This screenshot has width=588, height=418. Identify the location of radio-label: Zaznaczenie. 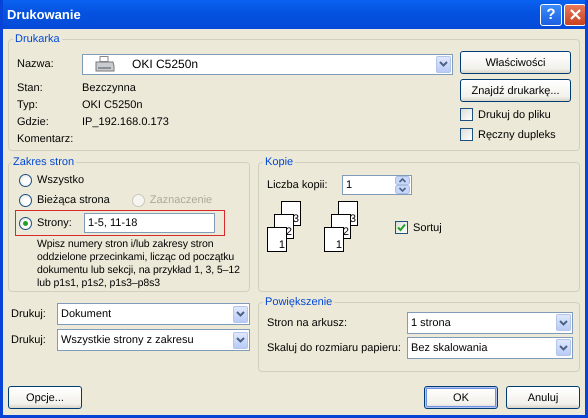
(181, 200).